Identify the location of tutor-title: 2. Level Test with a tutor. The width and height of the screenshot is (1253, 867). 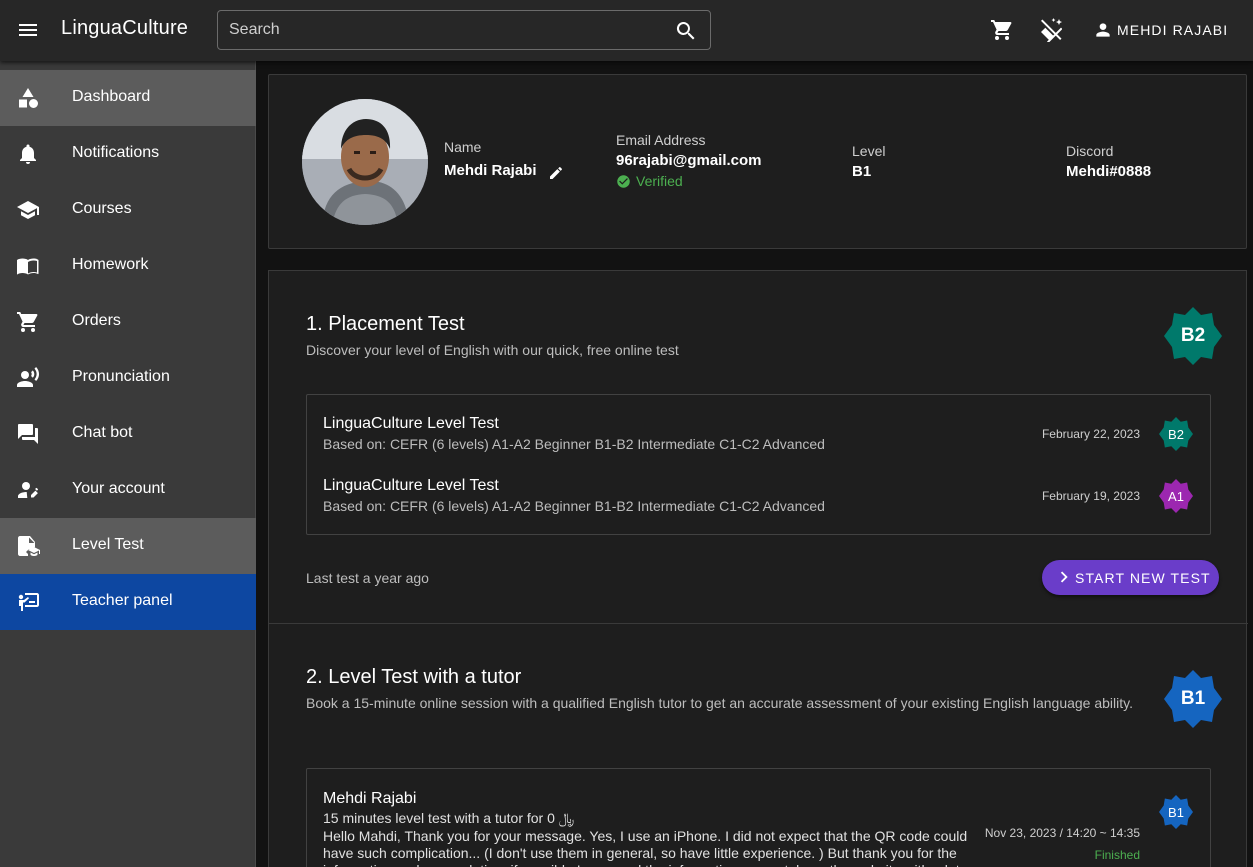
(414, 677).